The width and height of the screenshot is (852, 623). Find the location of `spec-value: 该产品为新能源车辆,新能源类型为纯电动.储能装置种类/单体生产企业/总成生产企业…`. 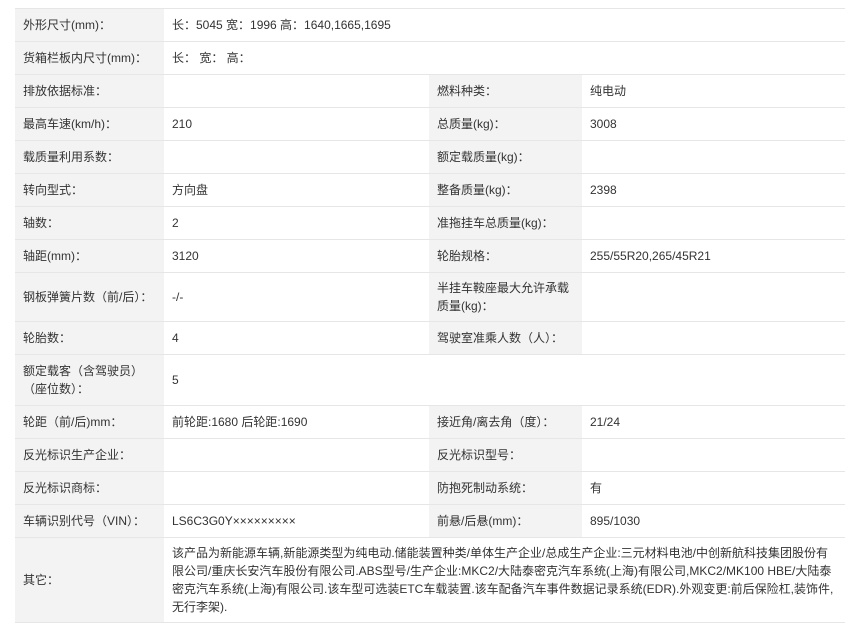

spec-value: 该产品为新能源车辆,新能源类型为纯电动.储能装置种类/单体生产企业/总成生产企业… is located at coordinates (505, 580).